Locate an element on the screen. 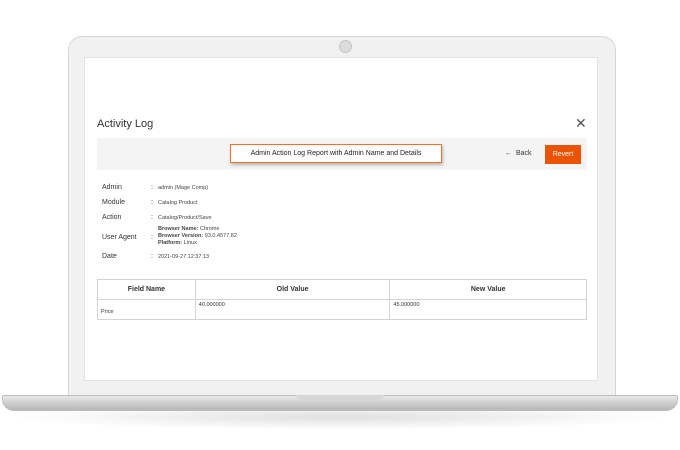 The image size is (680, 450). column-header-old-value: Old Value is located at coordinates (292, 289).